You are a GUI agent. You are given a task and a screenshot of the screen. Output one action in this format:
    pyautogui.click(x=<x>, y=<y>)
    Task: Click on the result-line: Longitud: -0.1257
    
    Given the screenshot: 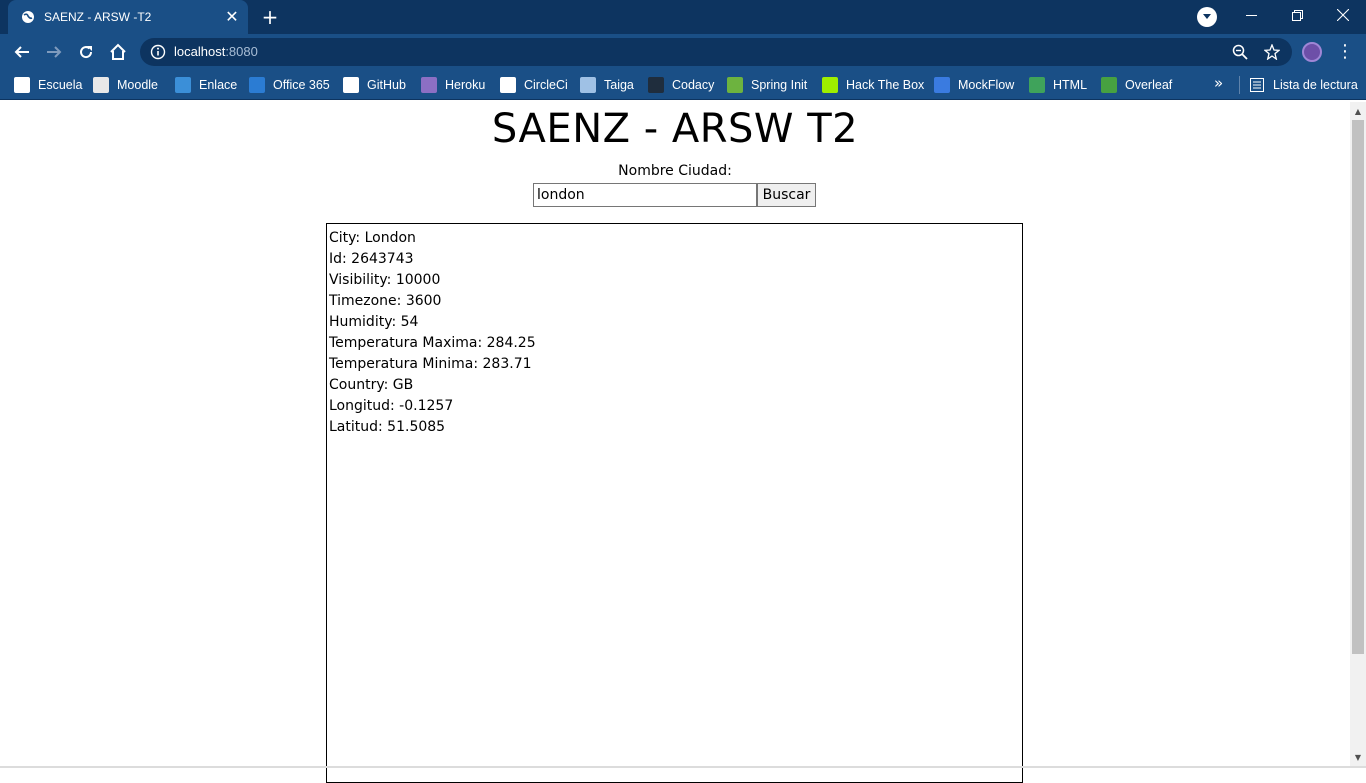 What is the action you would take?
    pyautogui.click(x=391, y=406)
    